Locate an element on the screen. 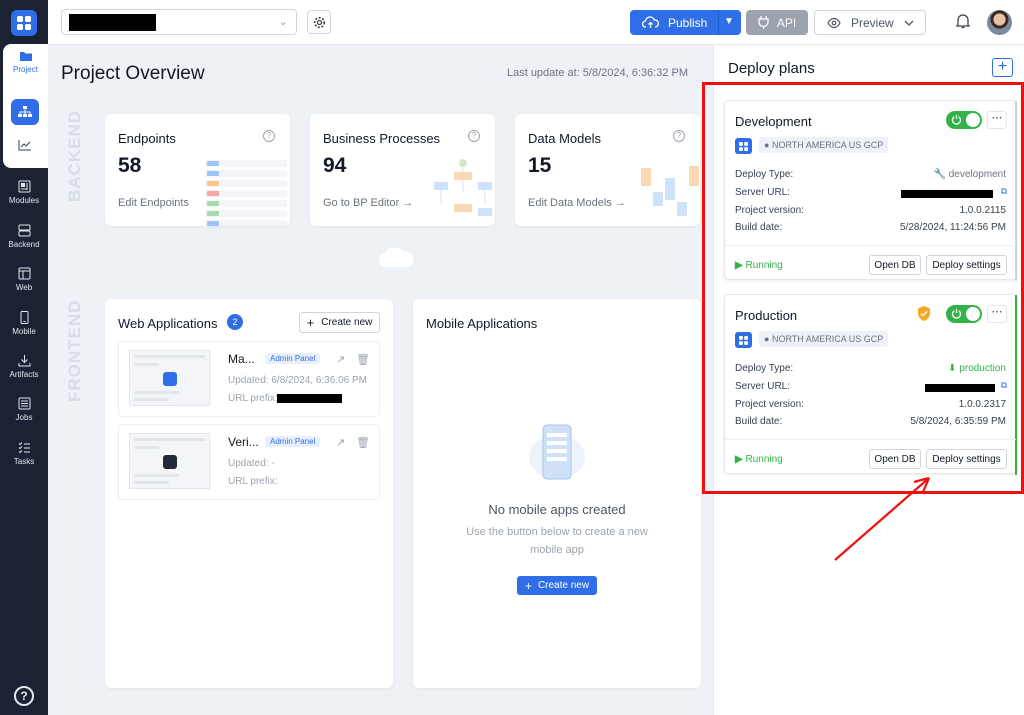  project-settings-button is located at coordinates (319, 22).